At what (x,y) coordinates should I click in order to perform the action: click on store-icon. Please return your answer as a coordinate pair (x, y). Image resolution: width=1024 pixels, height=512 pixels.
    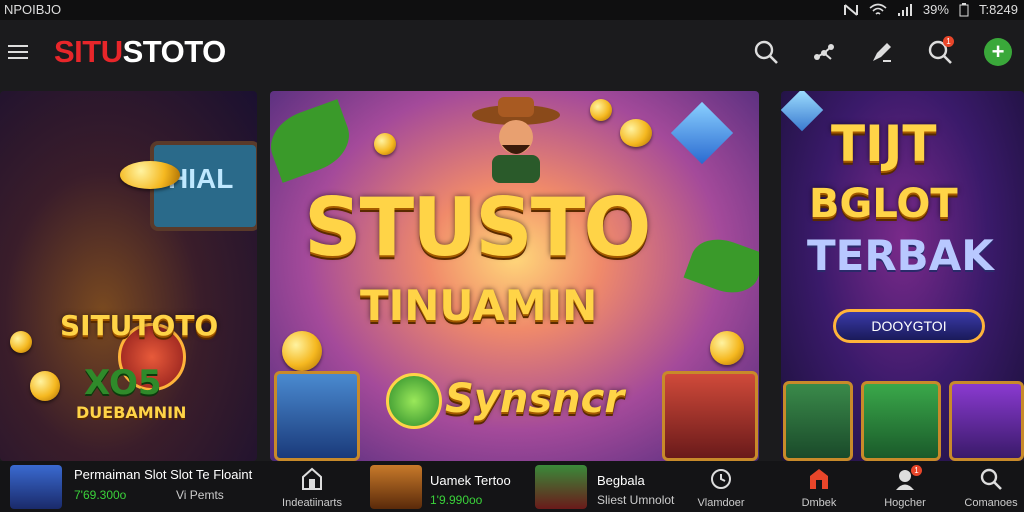
    Looking at the image, I should click on (819, 479).